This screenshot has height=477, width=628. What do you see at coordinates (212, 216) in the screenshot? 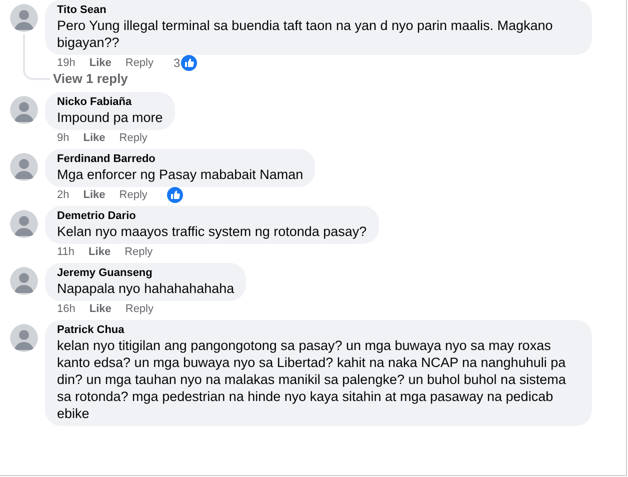
I see `commenter-name: Demetrio Dario` at bounding box center [212, 216].